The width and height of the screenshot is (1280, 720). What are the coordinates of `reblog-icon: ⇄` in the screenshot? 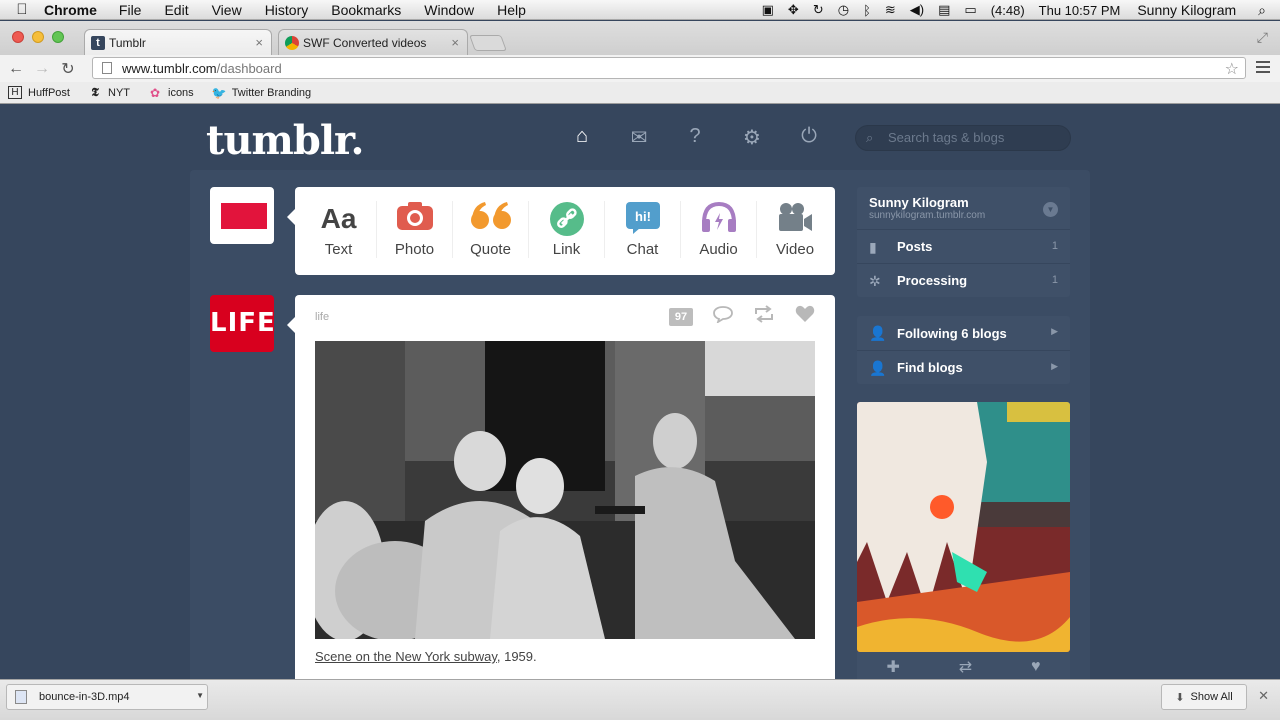 It's located at (965, 667).